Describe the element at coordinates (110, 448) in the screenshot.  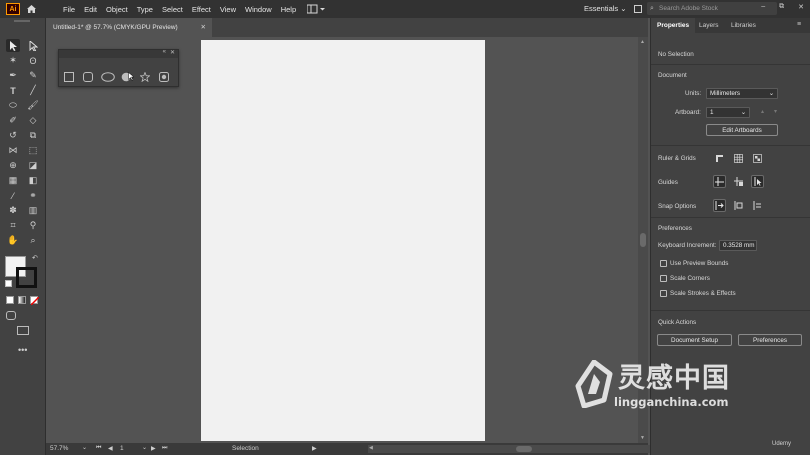
I see `prev-artboard-icon: ◀` at that location.